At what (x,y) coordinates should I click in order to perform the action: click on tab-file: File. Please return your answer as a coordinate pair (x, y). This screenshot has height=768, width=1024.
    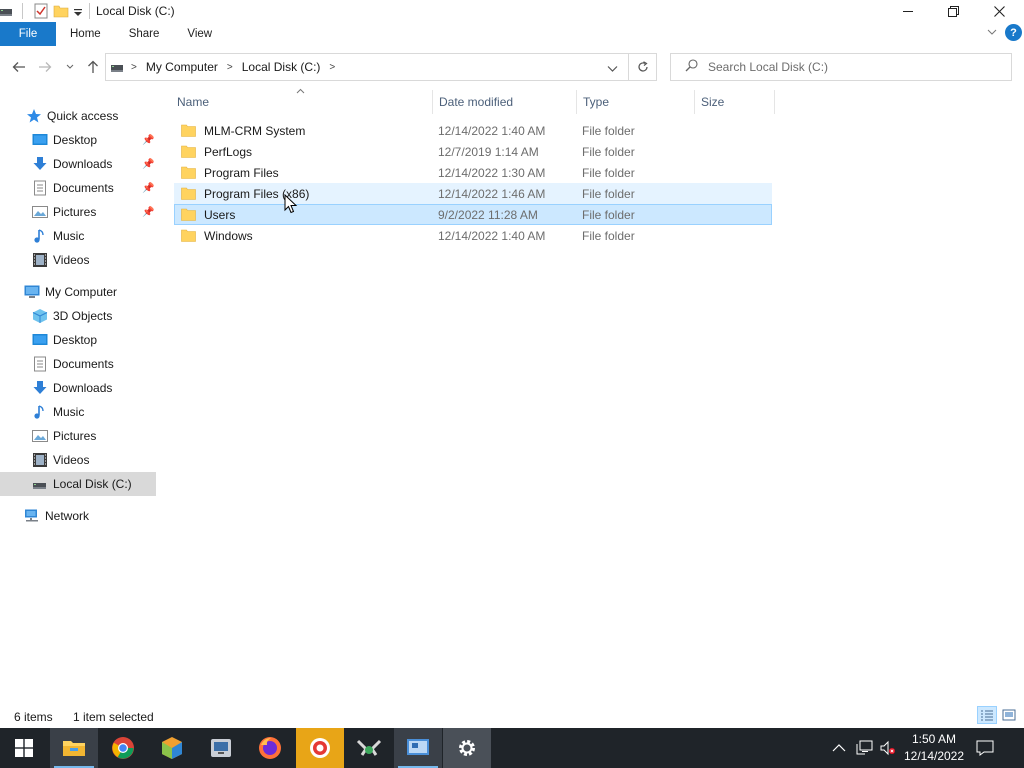
    Looking at the image, I should click on (28, 34).